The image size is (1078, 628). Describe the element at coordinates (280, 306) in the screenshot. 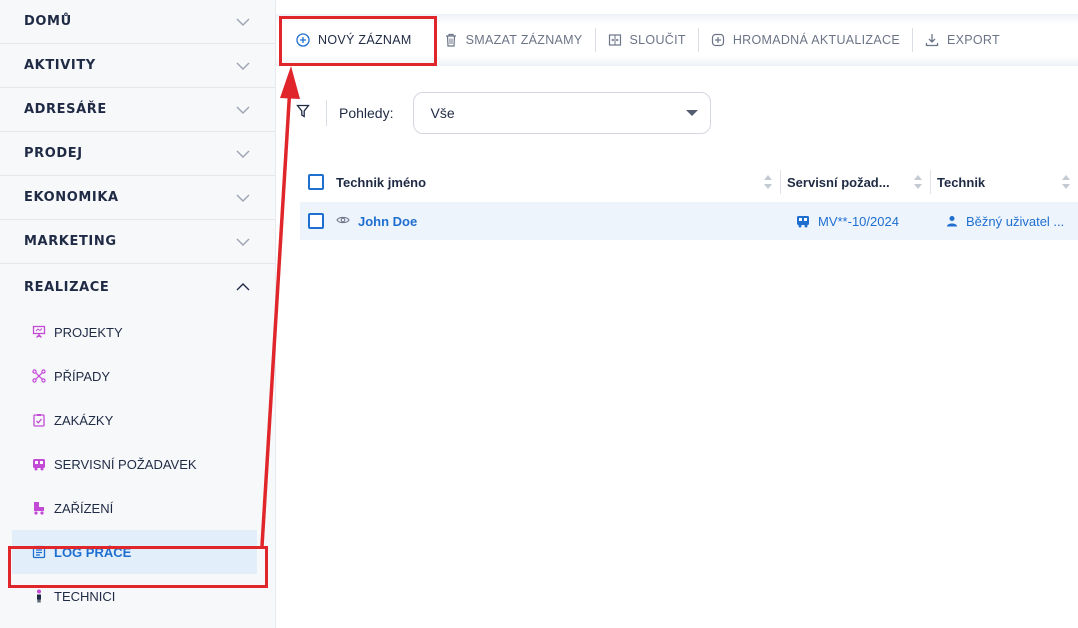

I see `annotation-arrow` at that location.